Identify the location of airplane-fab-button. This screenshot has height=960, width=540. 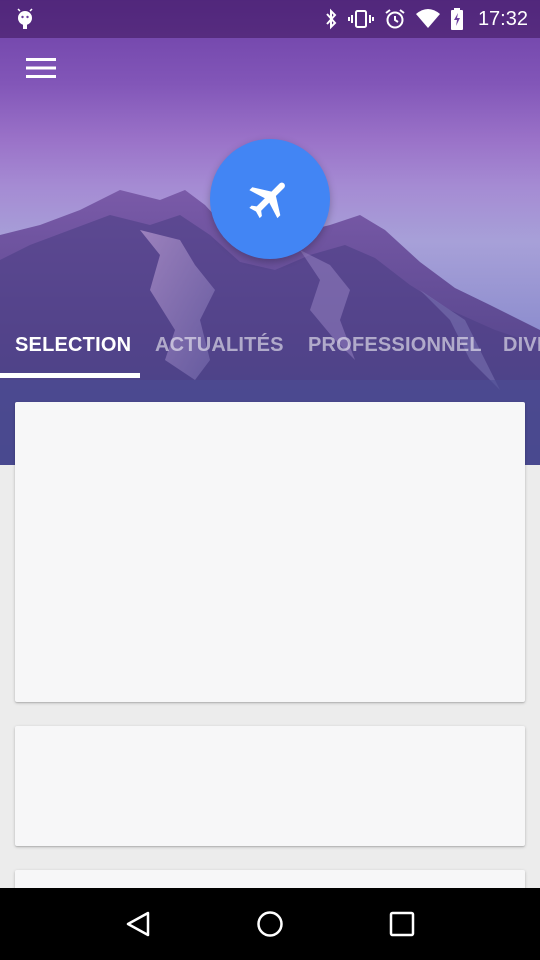
(270, 199).